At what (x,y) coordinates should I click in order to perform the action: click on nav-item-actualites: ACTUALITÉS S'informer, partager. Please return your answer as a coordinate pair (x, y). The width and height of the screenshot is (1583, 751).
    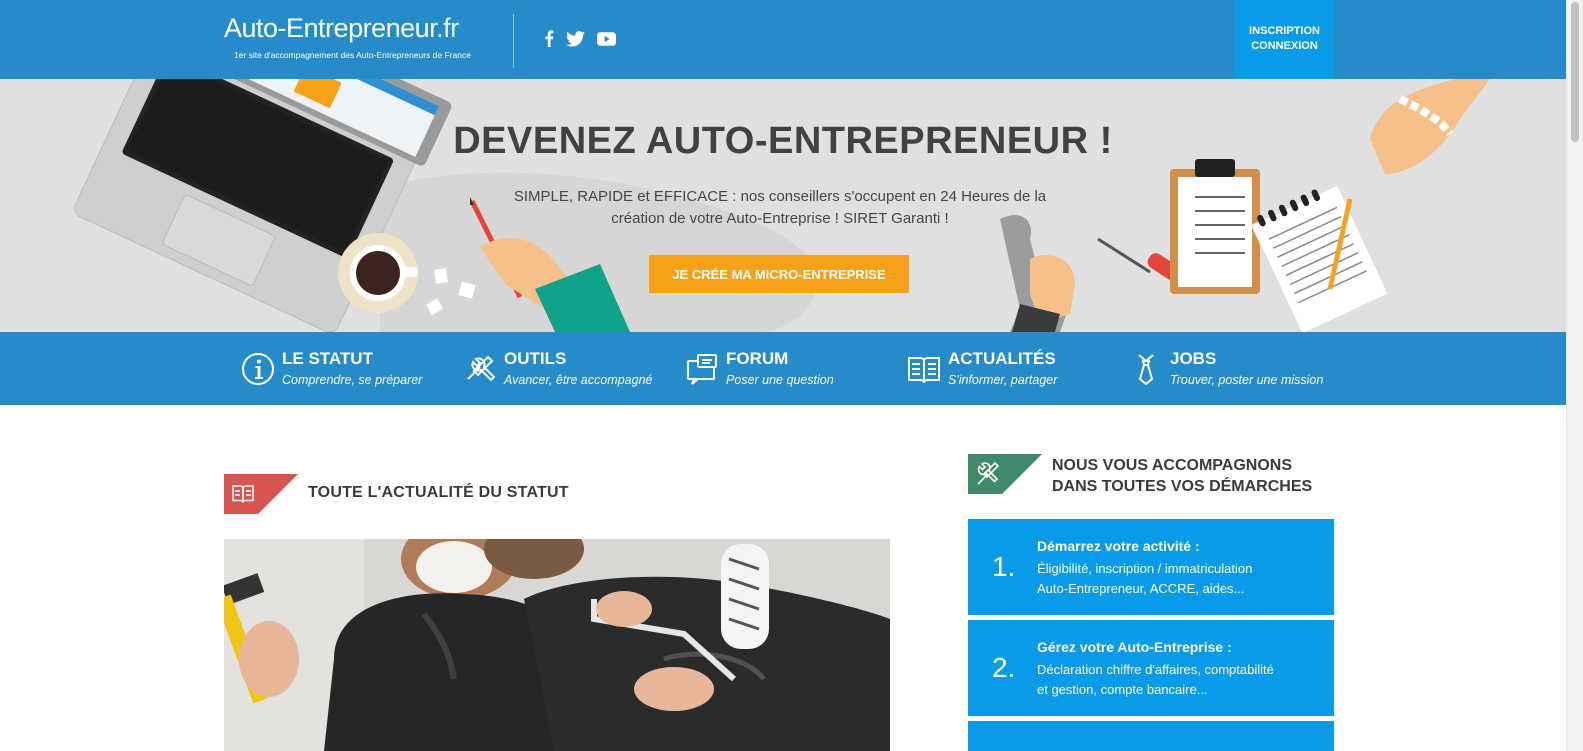
    Looking at the image, I should click on (981, 368).